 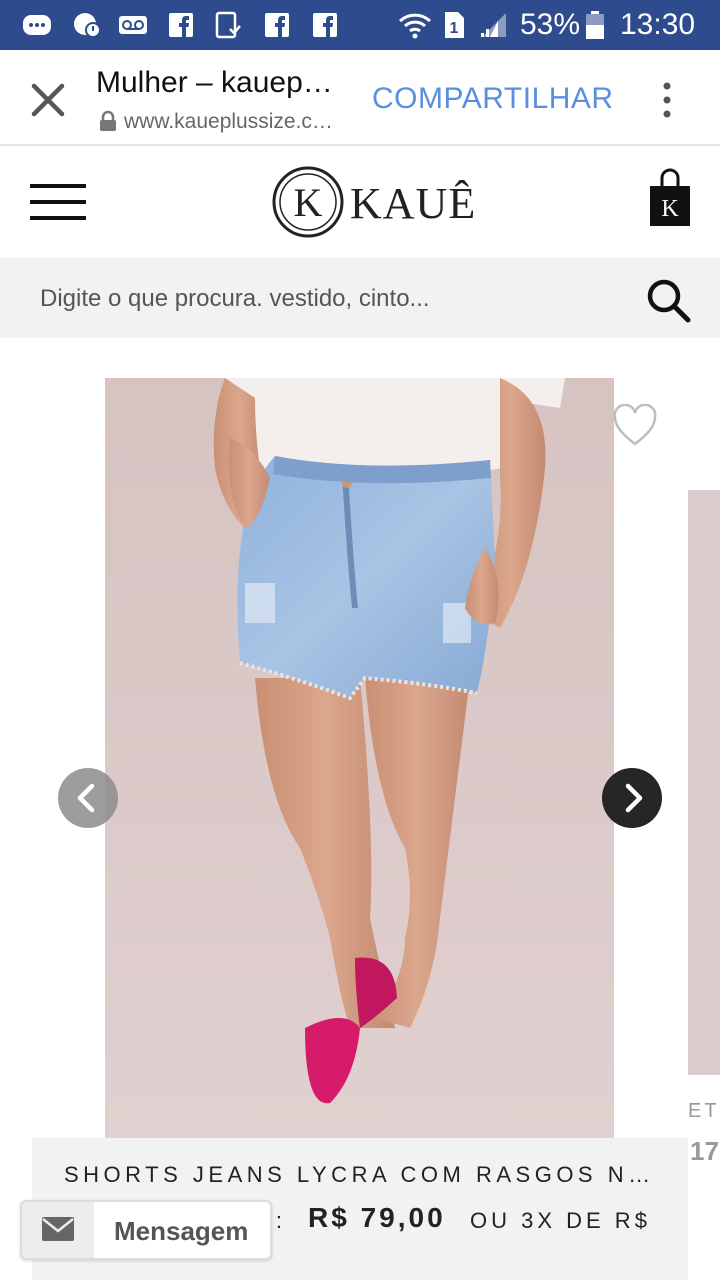 I want to click on sim-icon: 1, so click(x=454, y=25).